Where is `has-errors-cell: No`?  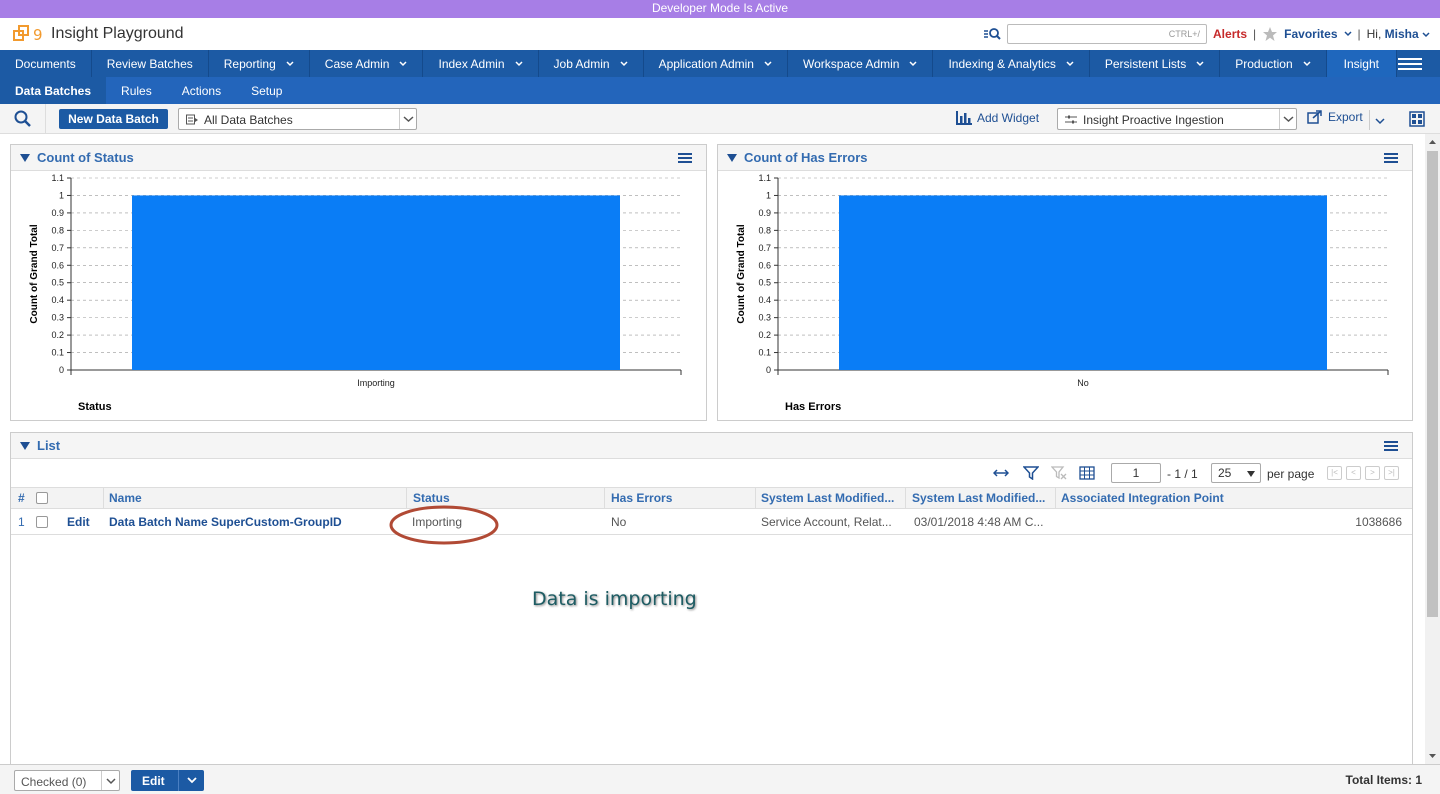
has-errors-cell: No is located at coordinates (619, 522).